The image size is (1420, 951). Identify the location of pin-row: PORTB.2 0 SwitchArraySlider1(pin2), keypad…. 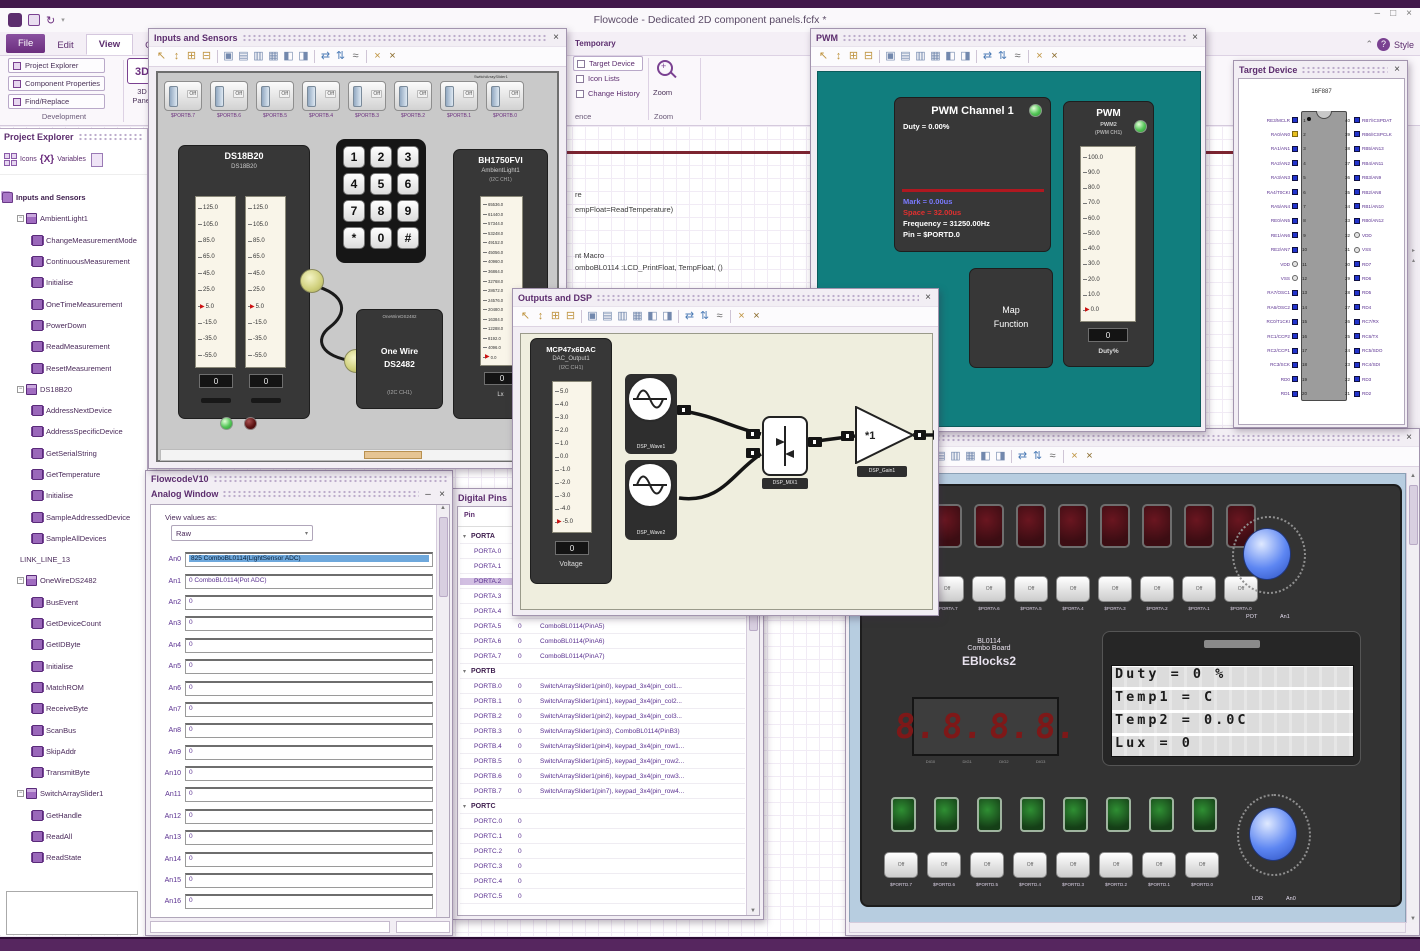
(602, 716).